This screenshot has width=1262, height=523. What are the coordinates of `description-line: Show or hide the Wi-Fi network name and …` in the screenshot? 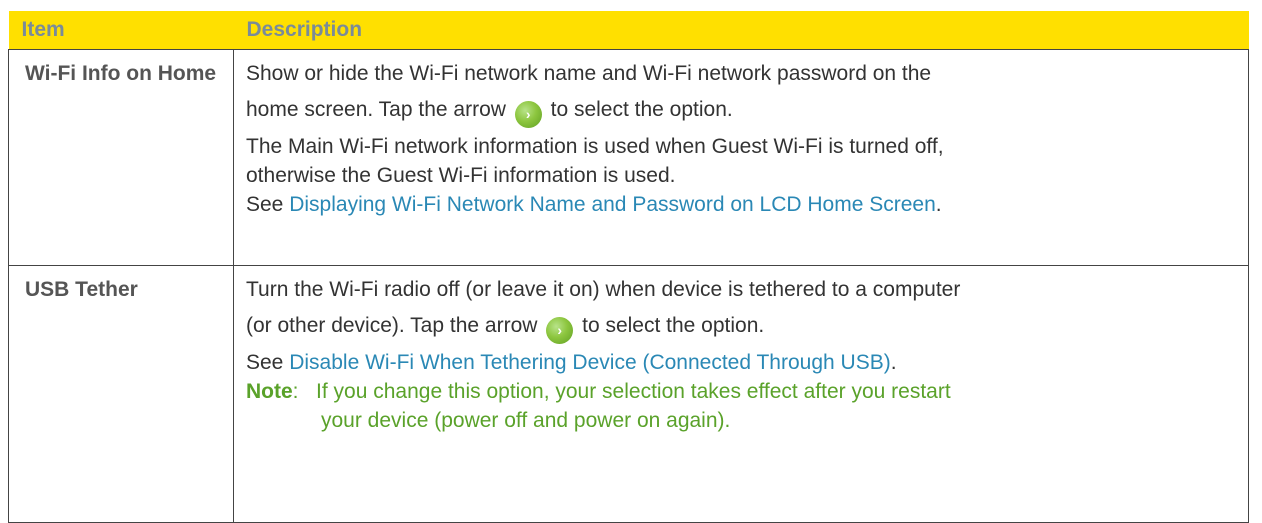 It's located at (589, 73).